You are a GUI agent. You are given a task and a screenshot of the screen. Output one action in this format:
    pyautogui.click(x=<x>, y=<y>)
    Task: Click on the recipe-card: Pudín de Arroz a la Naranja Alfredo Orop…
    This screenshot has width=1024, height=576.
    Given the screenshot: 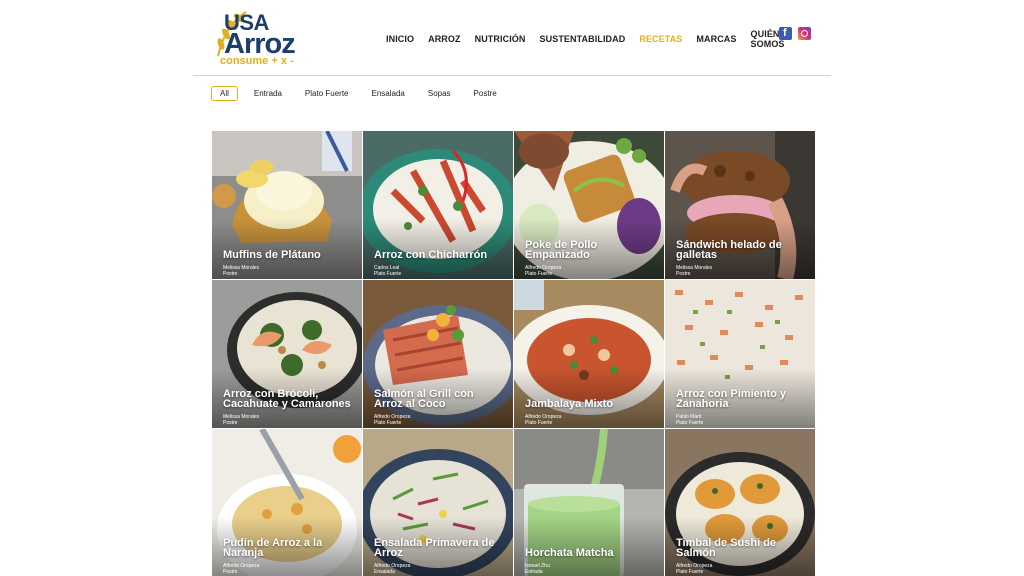 What is the action you would take?
    pyautogui.click(x=287, y=502)
    